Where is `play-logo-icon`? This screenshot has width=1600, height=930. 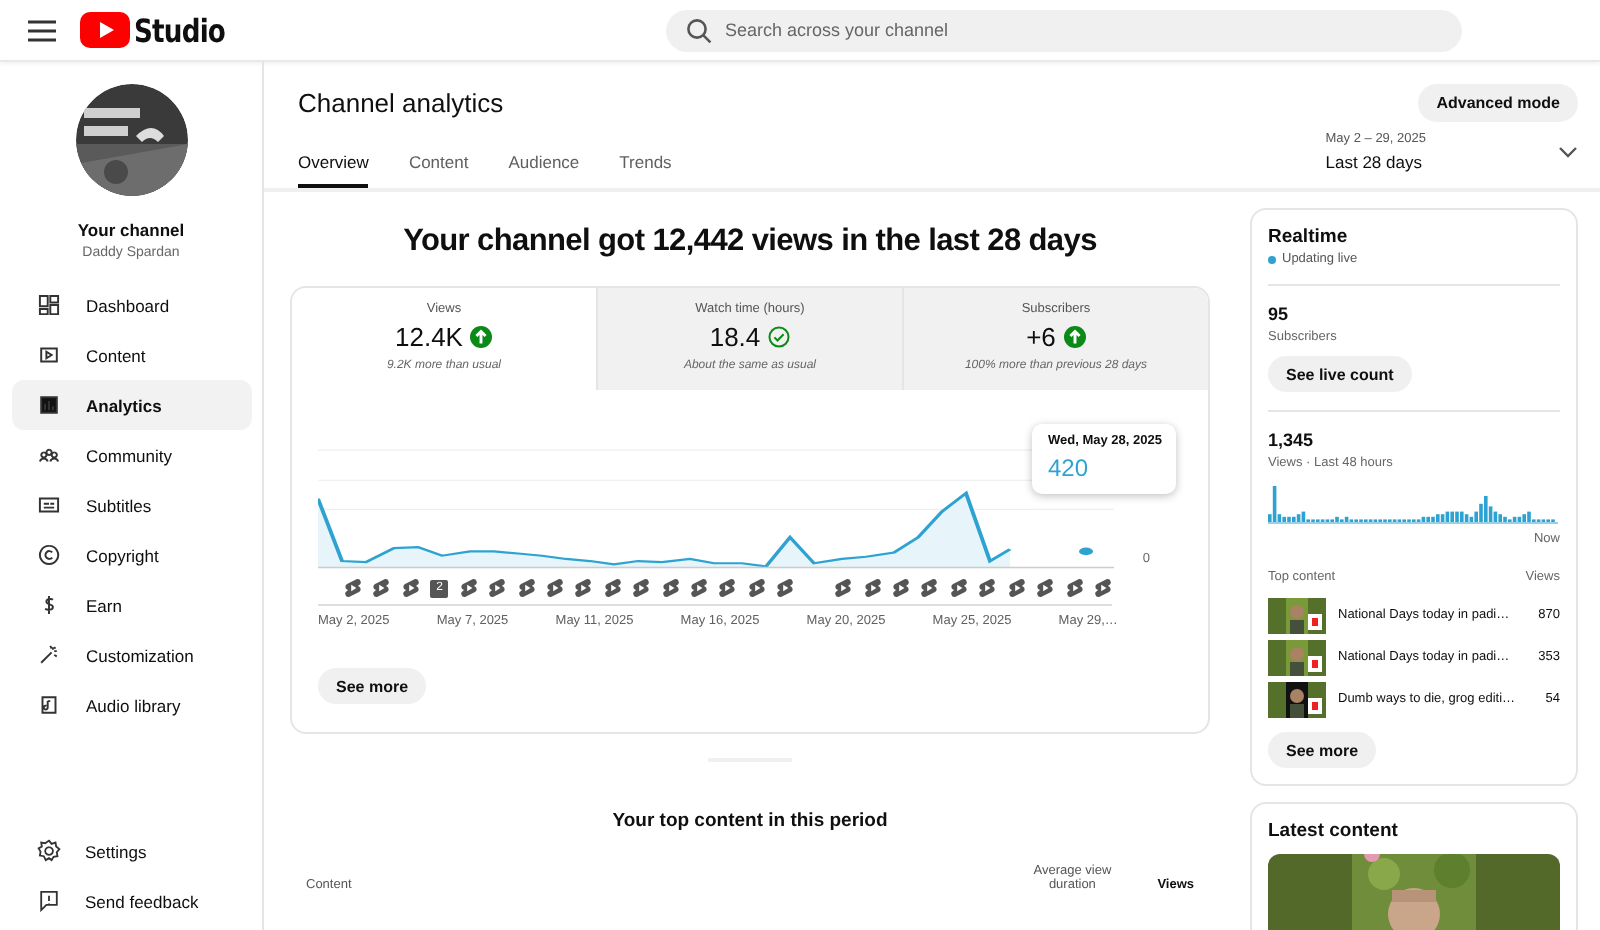 play-logo-icon is located at coordinates (105, 30).